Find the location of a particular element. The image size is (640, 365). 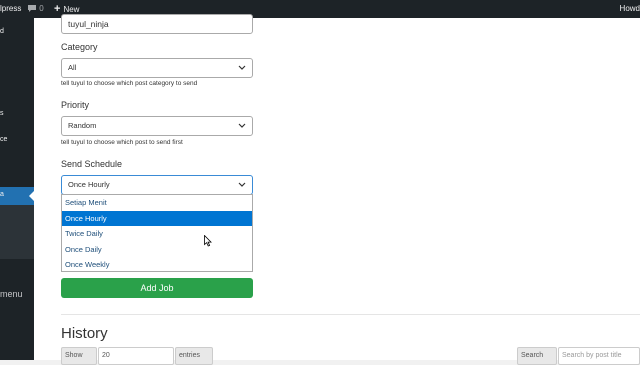

schedule-selected-value: Once Hourly is located at coordinates (89, 184).